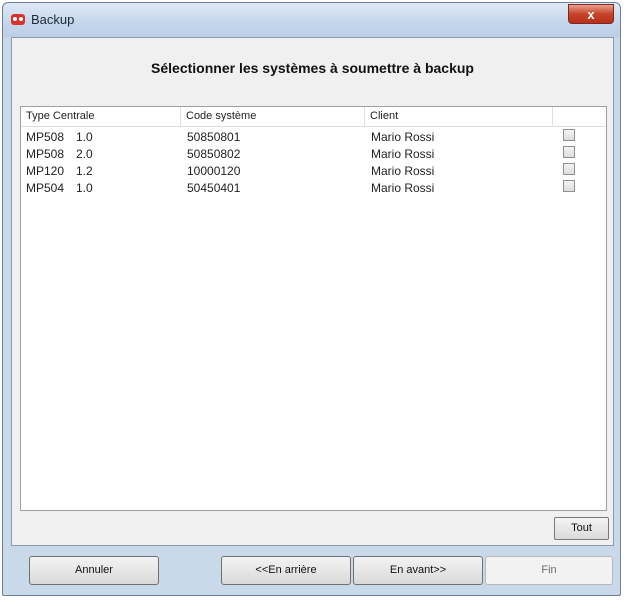 This screenshot has height=600, width=625. Describe the element at coordinates (581, 528) in the screenshot. I see `select-all-button: Tout` at that location.